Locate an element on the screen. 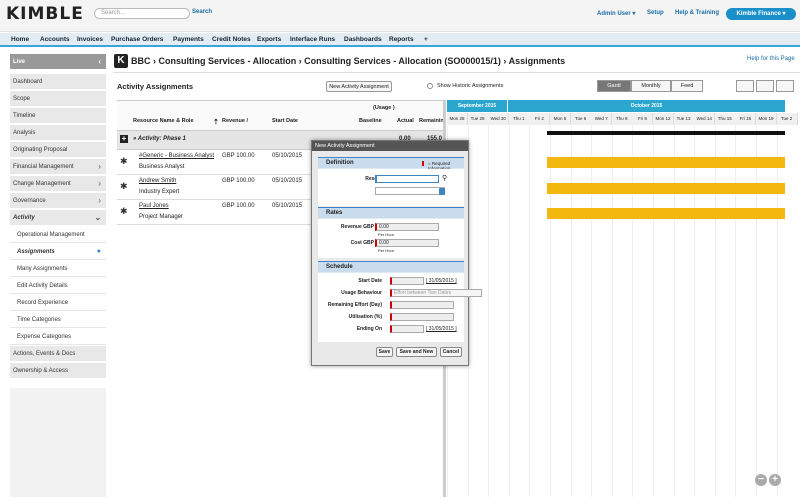 This screenshot has width=800, height=497. new-assignment-button: New Activity Assignment is located at coordinates (359, 86).